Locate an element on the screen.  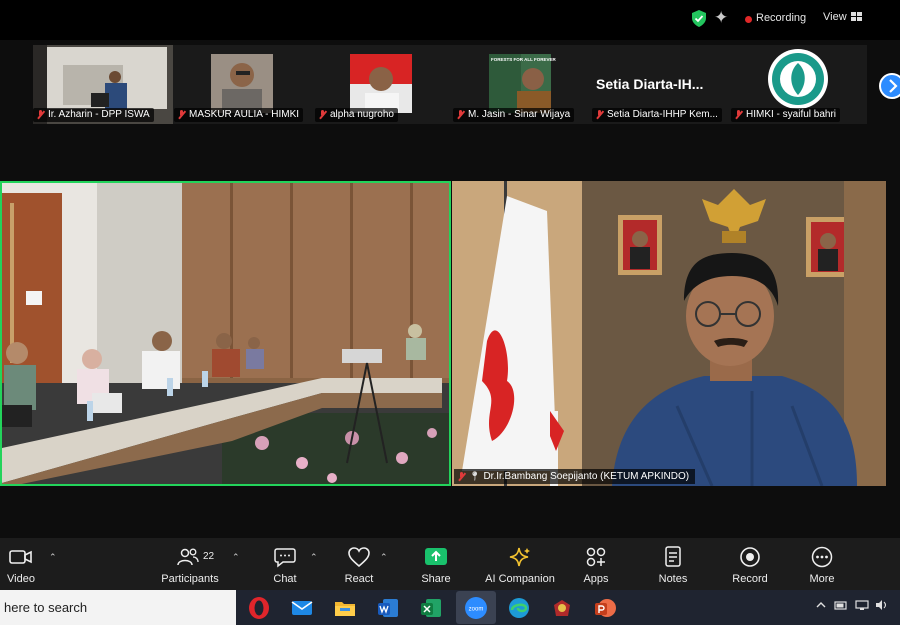
chat-label: Chat is located at coordinates (285, 579).